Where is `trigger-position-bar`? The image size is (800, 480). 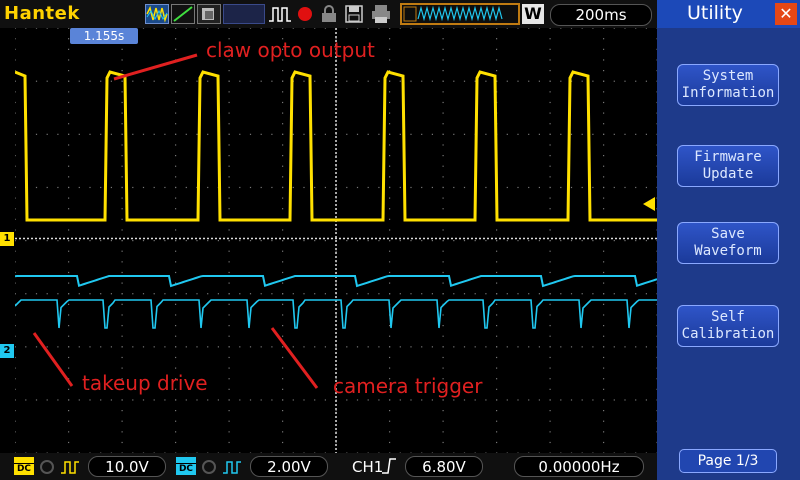
trigger-position-bar is located at coordinates (460, 14).